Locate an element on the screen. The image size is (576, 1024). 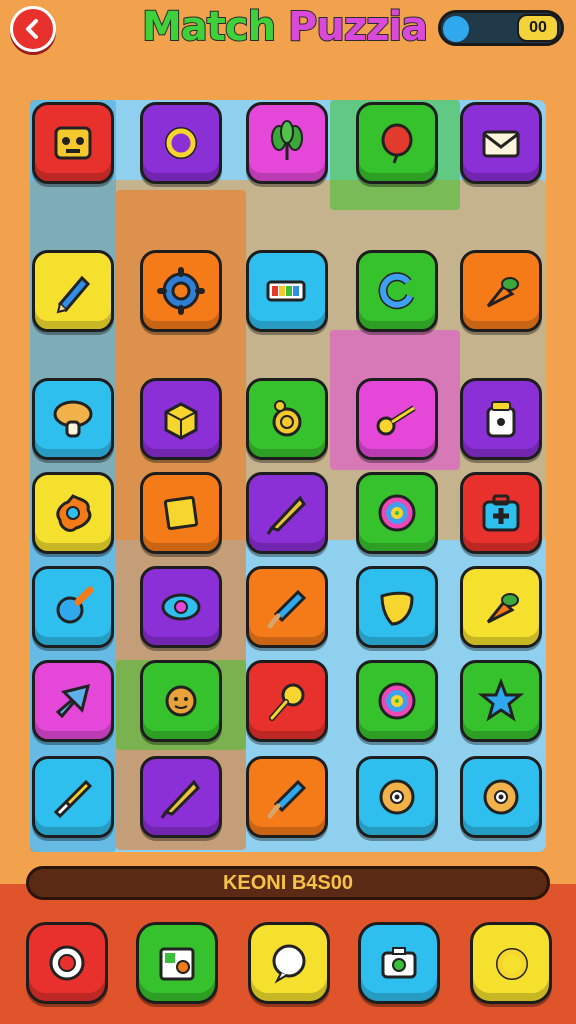
tile-r0-c3 is located at coordinates (397, 143).